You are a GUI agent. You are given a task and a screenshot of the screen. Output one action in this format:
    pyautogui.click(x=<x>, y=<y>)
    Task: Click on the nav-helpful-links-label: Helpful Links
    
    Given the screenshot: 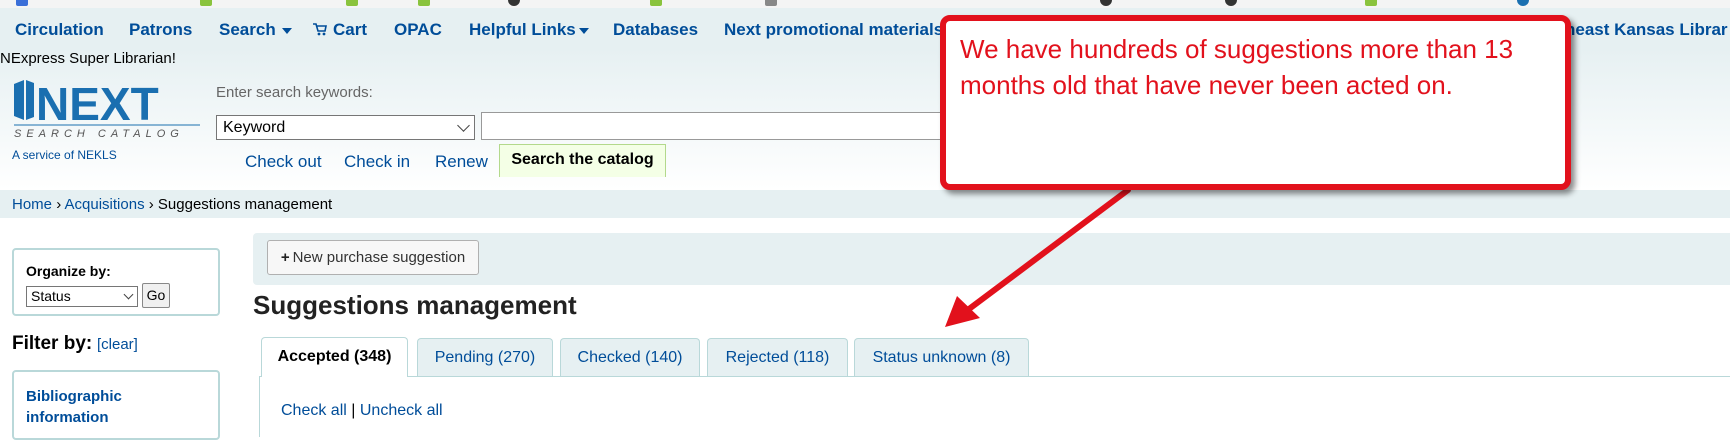 What is the action you would take?
    pyautogui.click(x=522, y=29)
    